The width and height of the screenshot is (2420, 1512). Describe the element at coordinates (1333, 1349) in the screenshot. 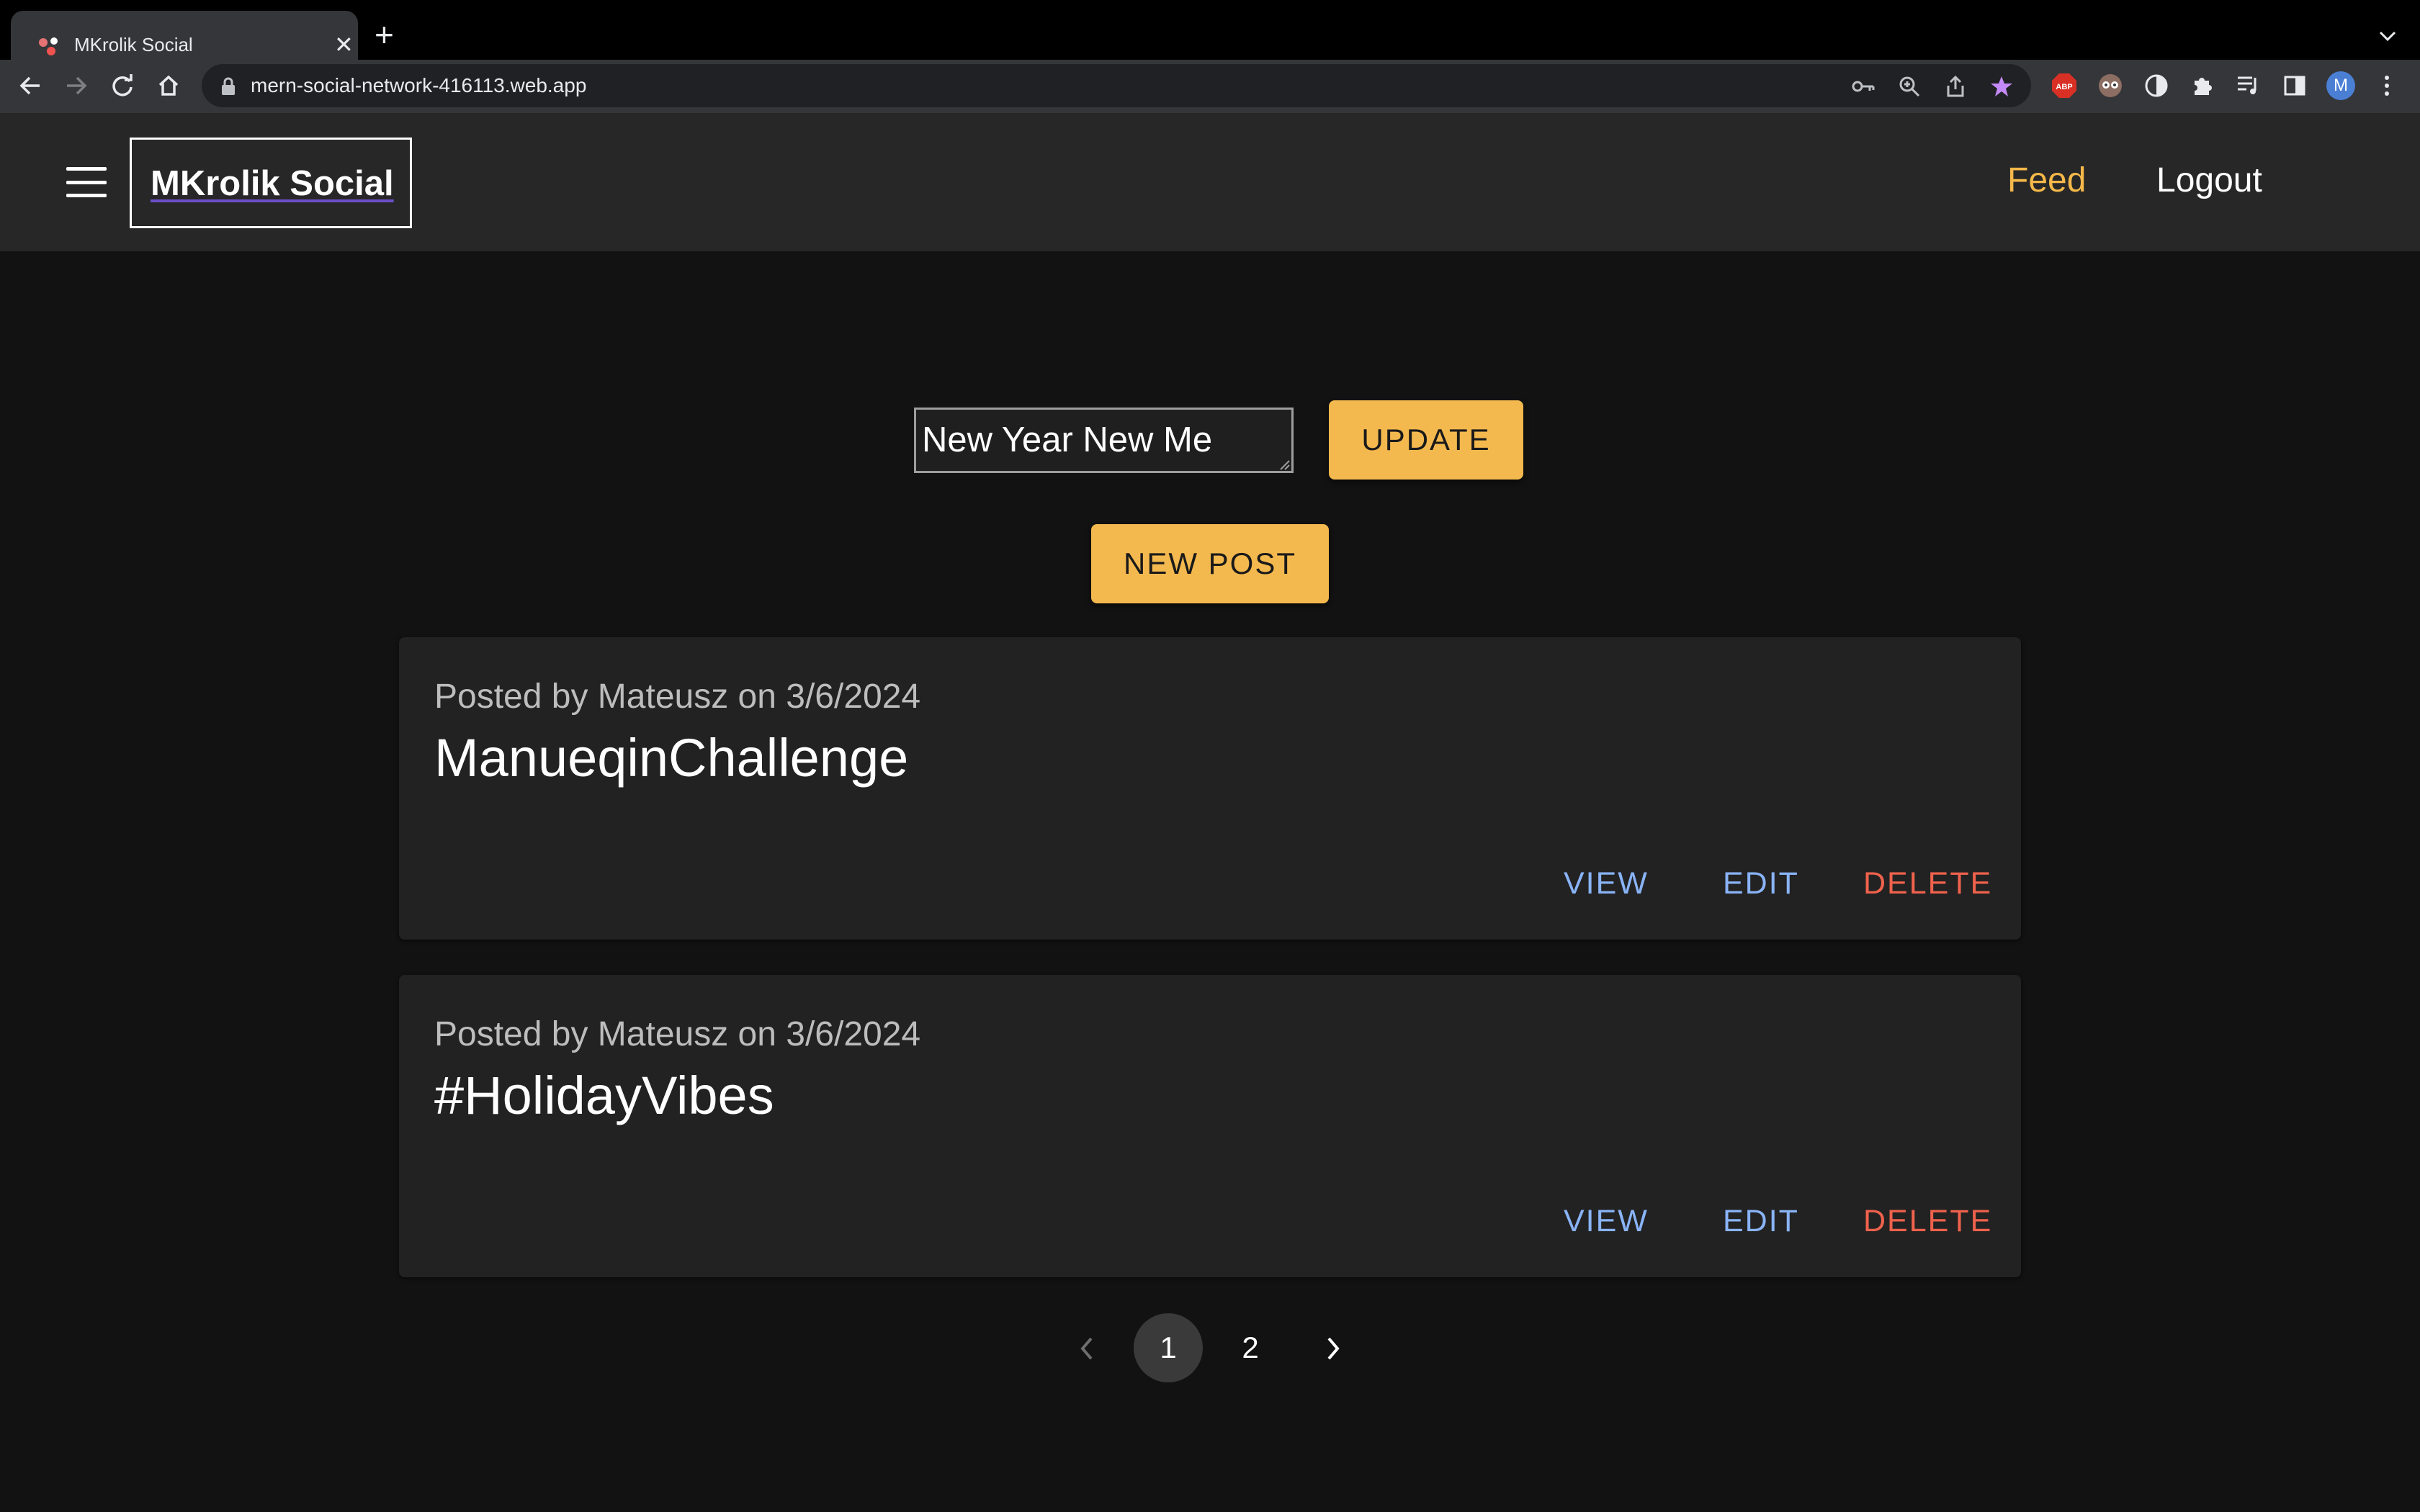

I see `pagination-next-icon` at that location.